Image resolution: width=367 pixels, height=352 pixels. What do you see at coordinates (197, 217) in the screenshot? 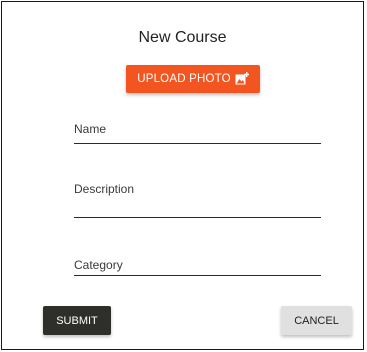
I see `description-field-underline` at bounding box center [197, 217].